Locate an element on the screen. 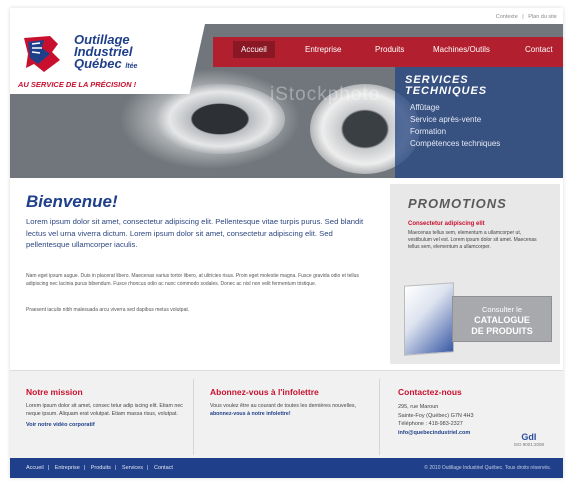 This screenshot has height=485, width=571. services-title-line-2: TECHNIQUES is located at coordinates (446, 91).